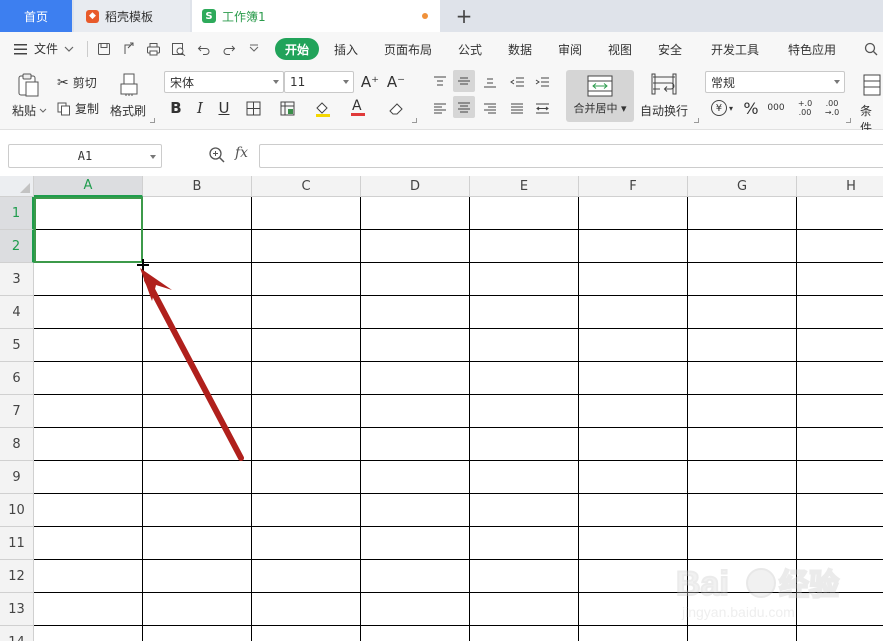 The width and height of the screenshot is (883, 641). I want to click on cell-b6, so click(197, 378).